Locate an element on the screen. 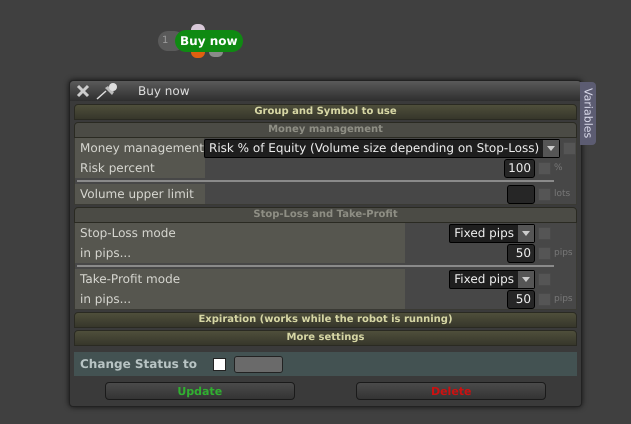  update-button: Update is located at coordinates (199, 391).